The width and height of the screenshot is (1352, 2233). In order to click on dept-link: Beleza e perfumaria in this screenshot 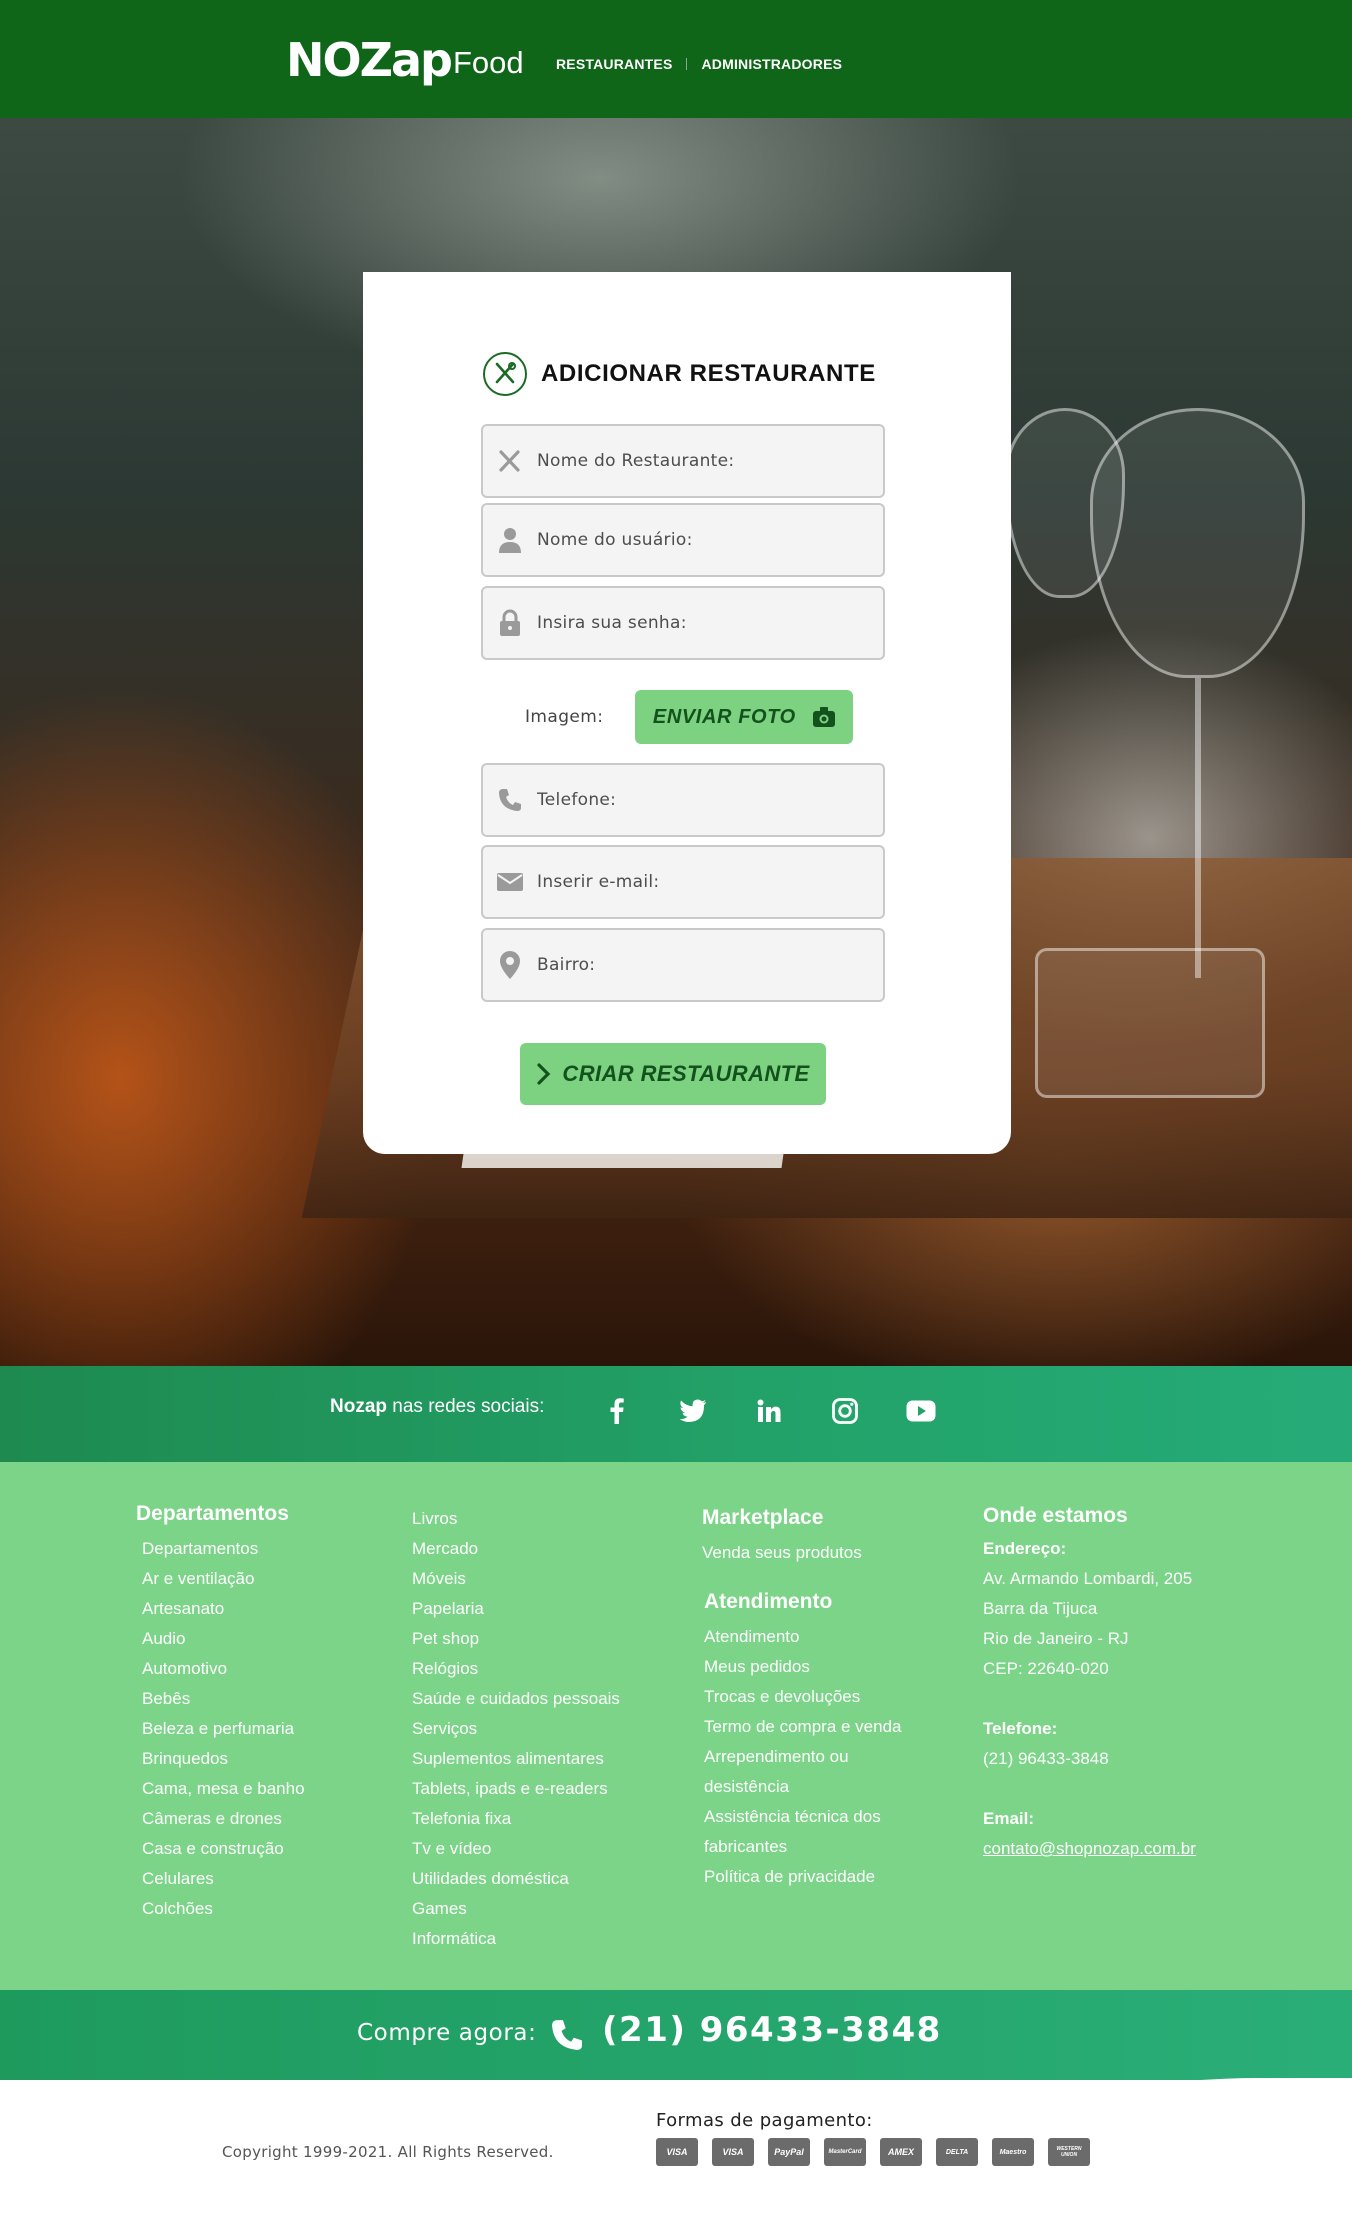, I will do `click(223, 1729)`.